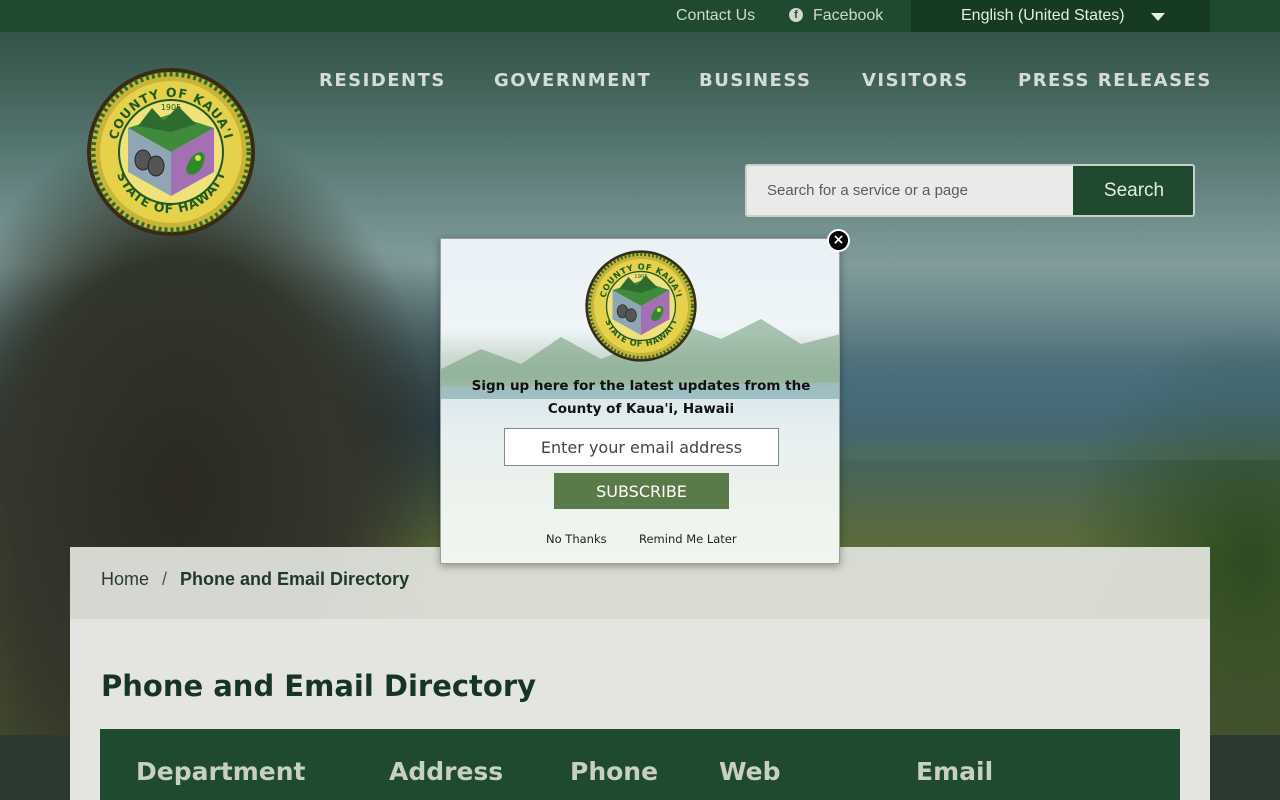 This screenshot has height=800, width=1280. What do you see at coordinates (641, 306) in the screenshot?
I see `modal-seal-logo: COUNTY OF KAUA'I STATE OF HAWAI'I 1905` at bounding box center [641, 306].